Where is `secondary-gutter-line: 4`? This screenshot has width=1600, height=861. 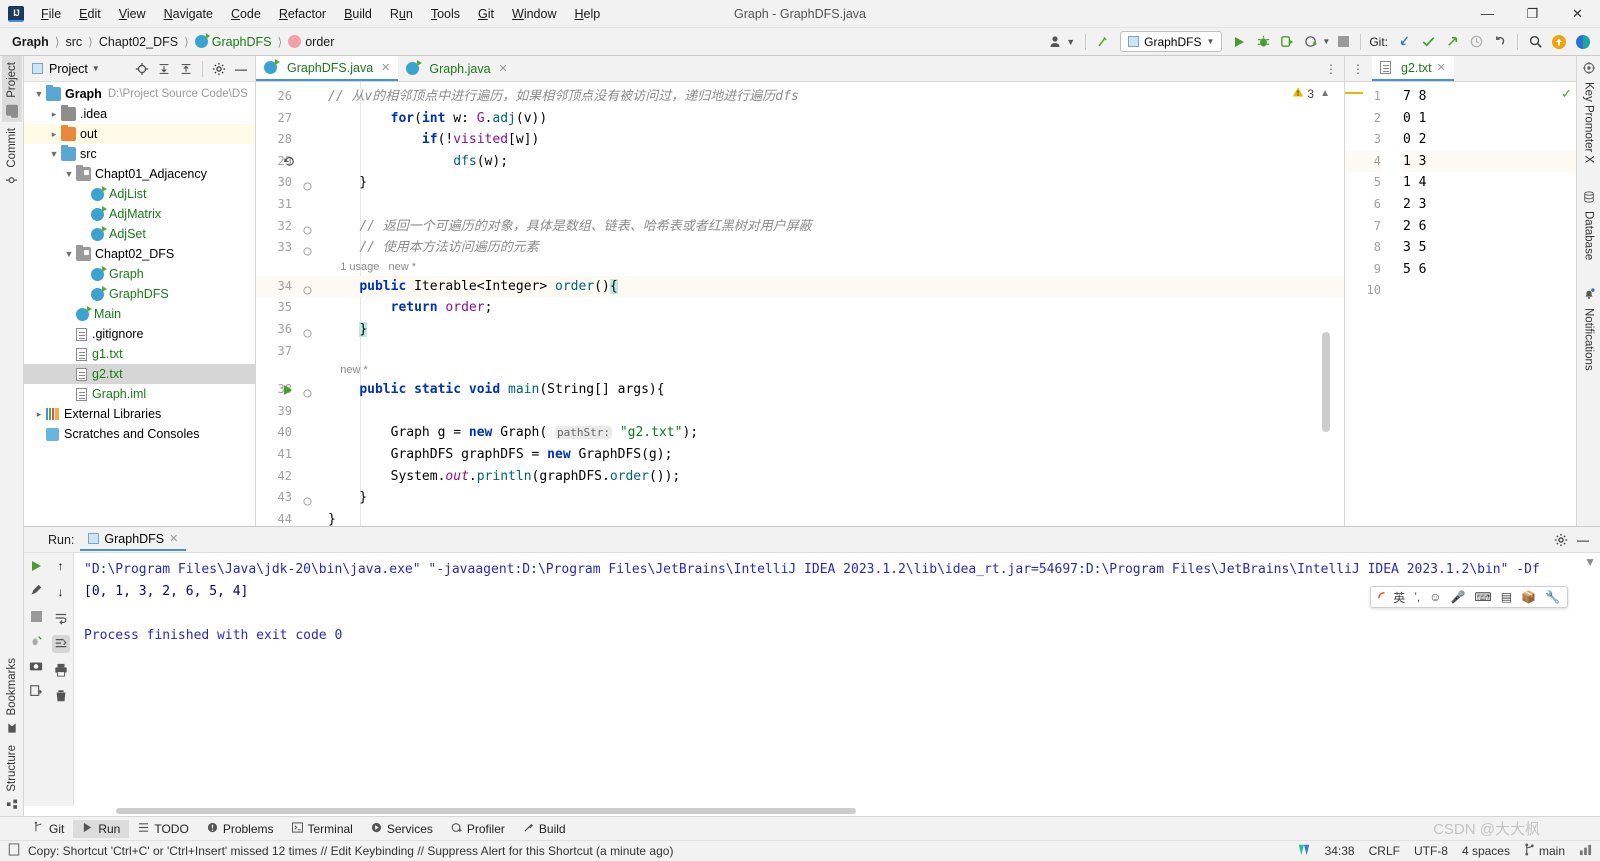
secondary-gutter-line: 4 is located at coordinates (1363, 161).